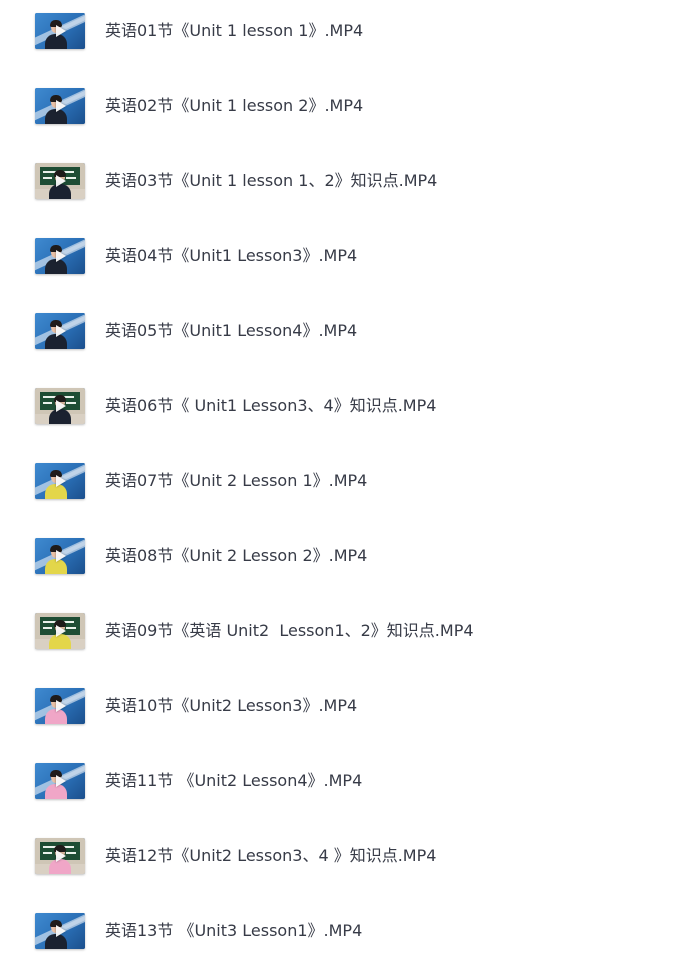 This screenshot has width=686, height=975. I want to click on file-row: 英语04节《Unit1 Lesson3》.MP4, so click(343, 262).